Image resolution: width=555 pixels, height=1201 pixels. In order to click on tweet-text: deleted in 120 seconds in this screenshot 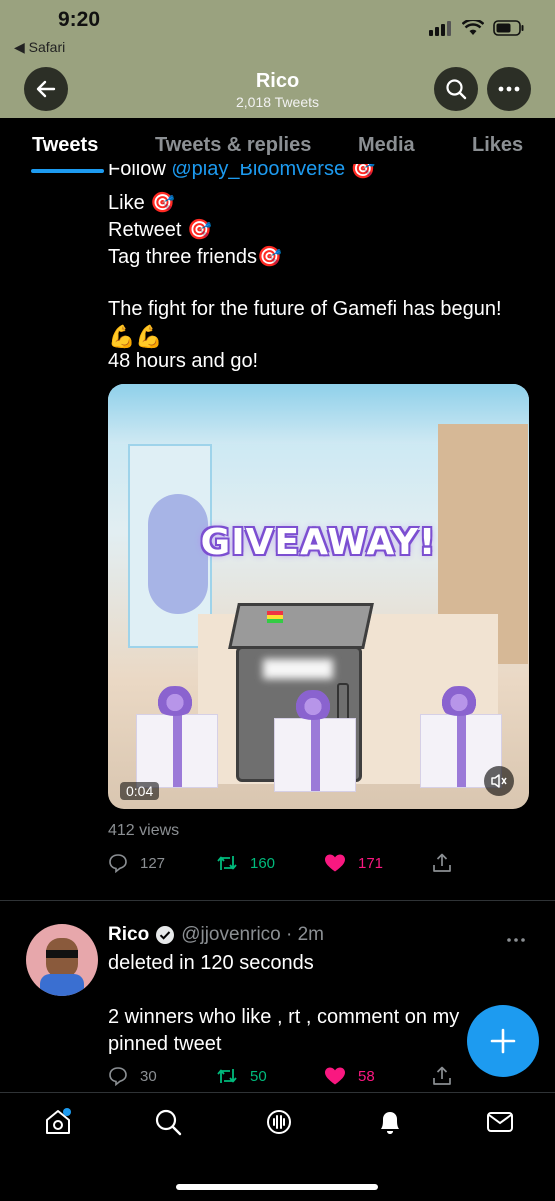, I will do `click(211, 963)`.